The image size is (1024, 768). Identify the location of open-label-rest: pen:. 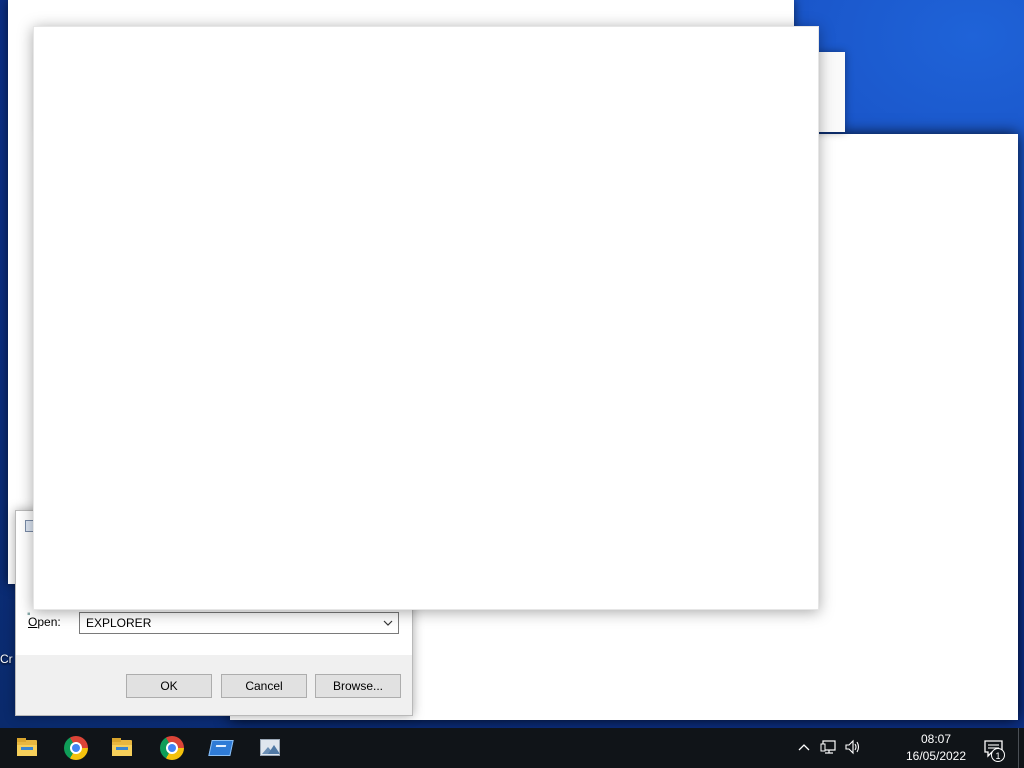
(49, 622).